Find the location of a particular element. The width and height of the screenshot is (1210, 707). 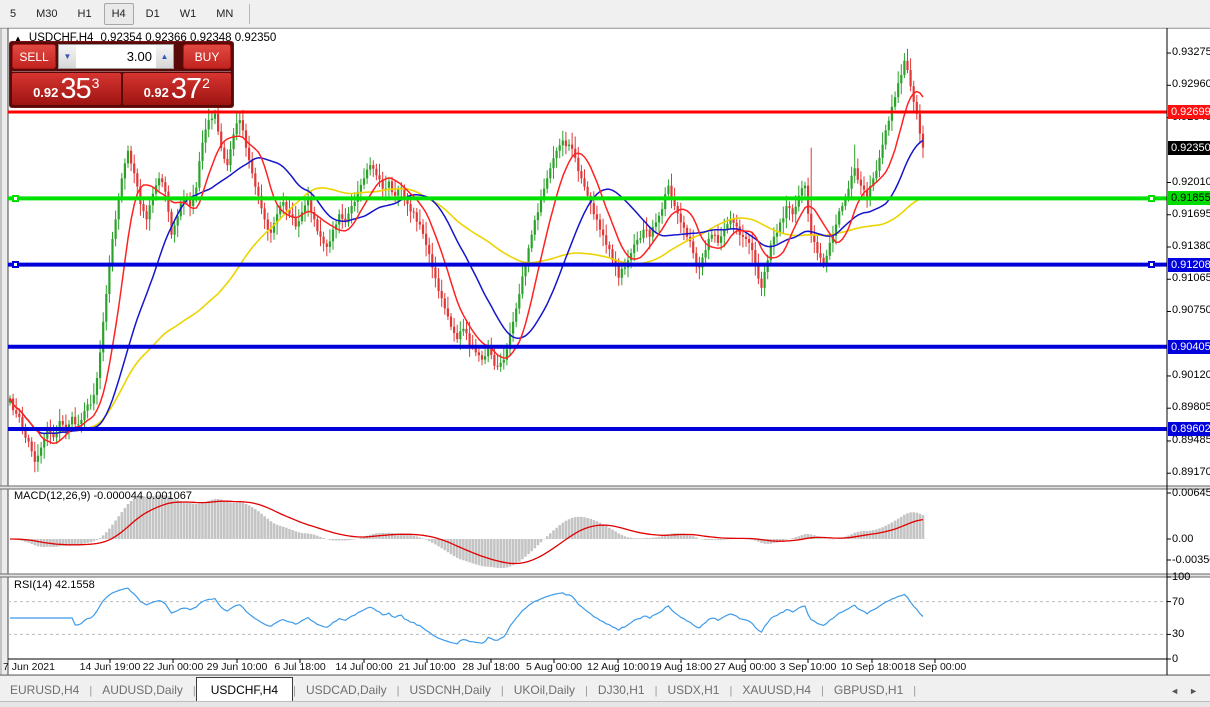

chart-tab-dj30: DJ30,H1 is located at coordinates (621, 690).